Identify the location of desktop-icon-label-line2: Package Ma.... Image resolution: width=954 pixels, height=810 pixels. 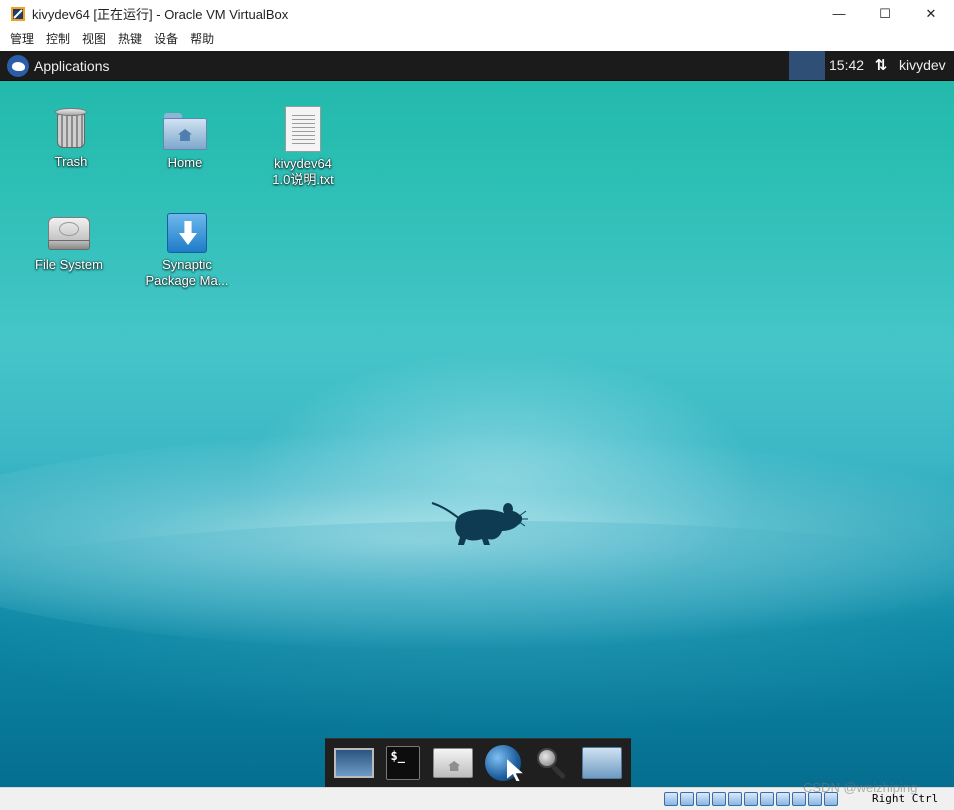
(187, 280).